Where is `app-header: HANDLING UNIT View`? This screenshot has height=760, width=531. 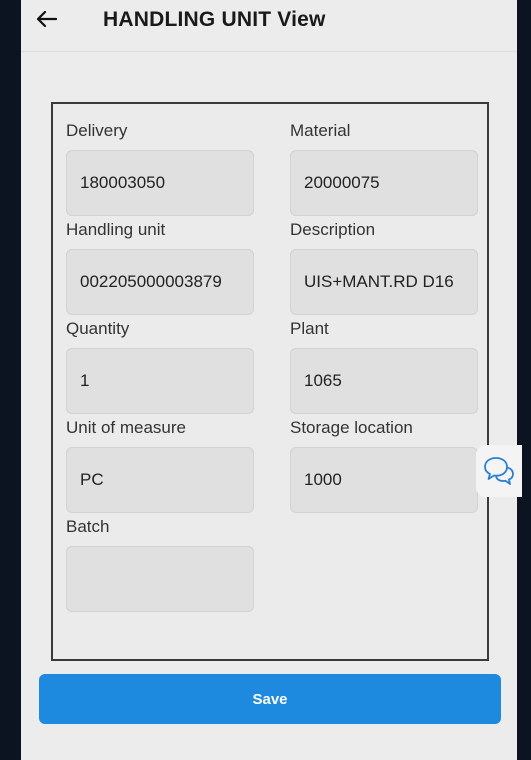
app-header: HANDLING UNIT View is located at coordinates (269, 26).